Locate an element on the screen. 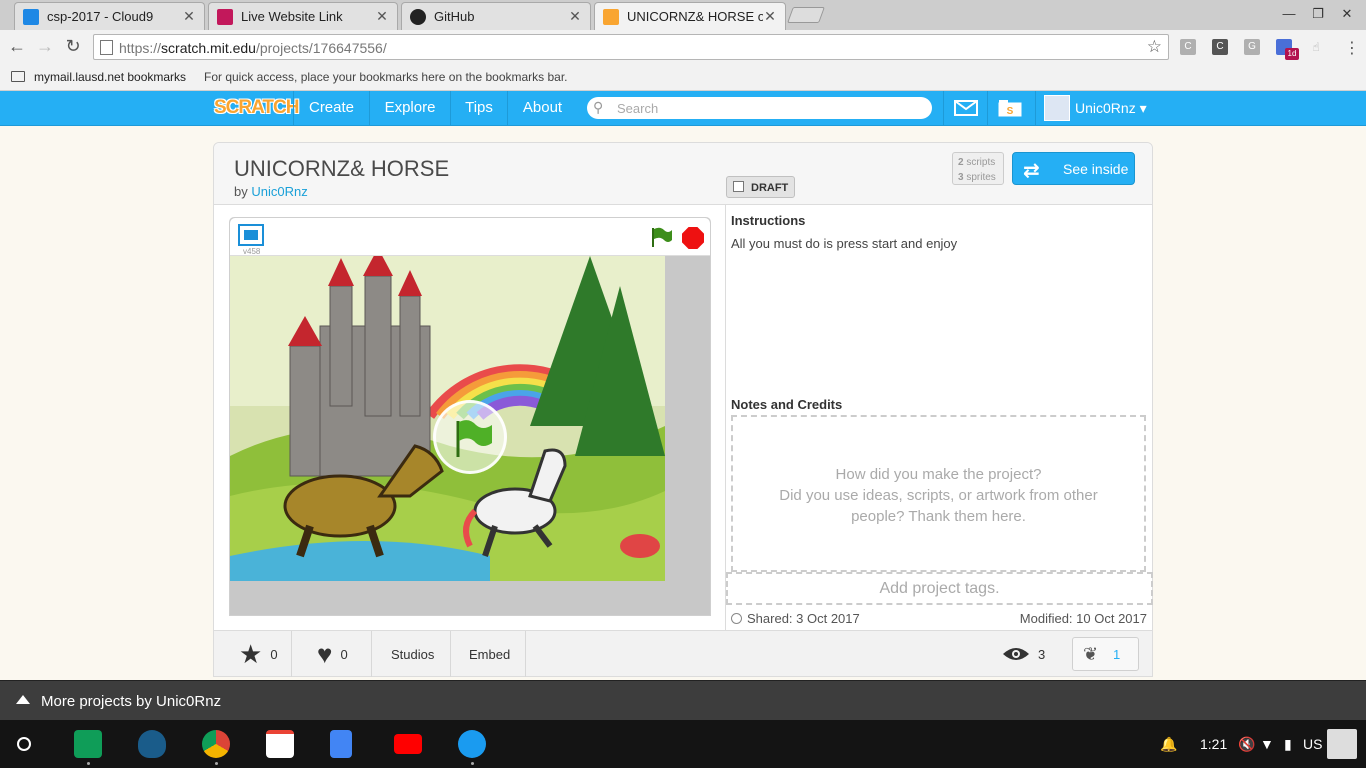 The width and height of the screenshot is (1366, 768). extension-icon: ☝ is located at coordinates (1316, 47).